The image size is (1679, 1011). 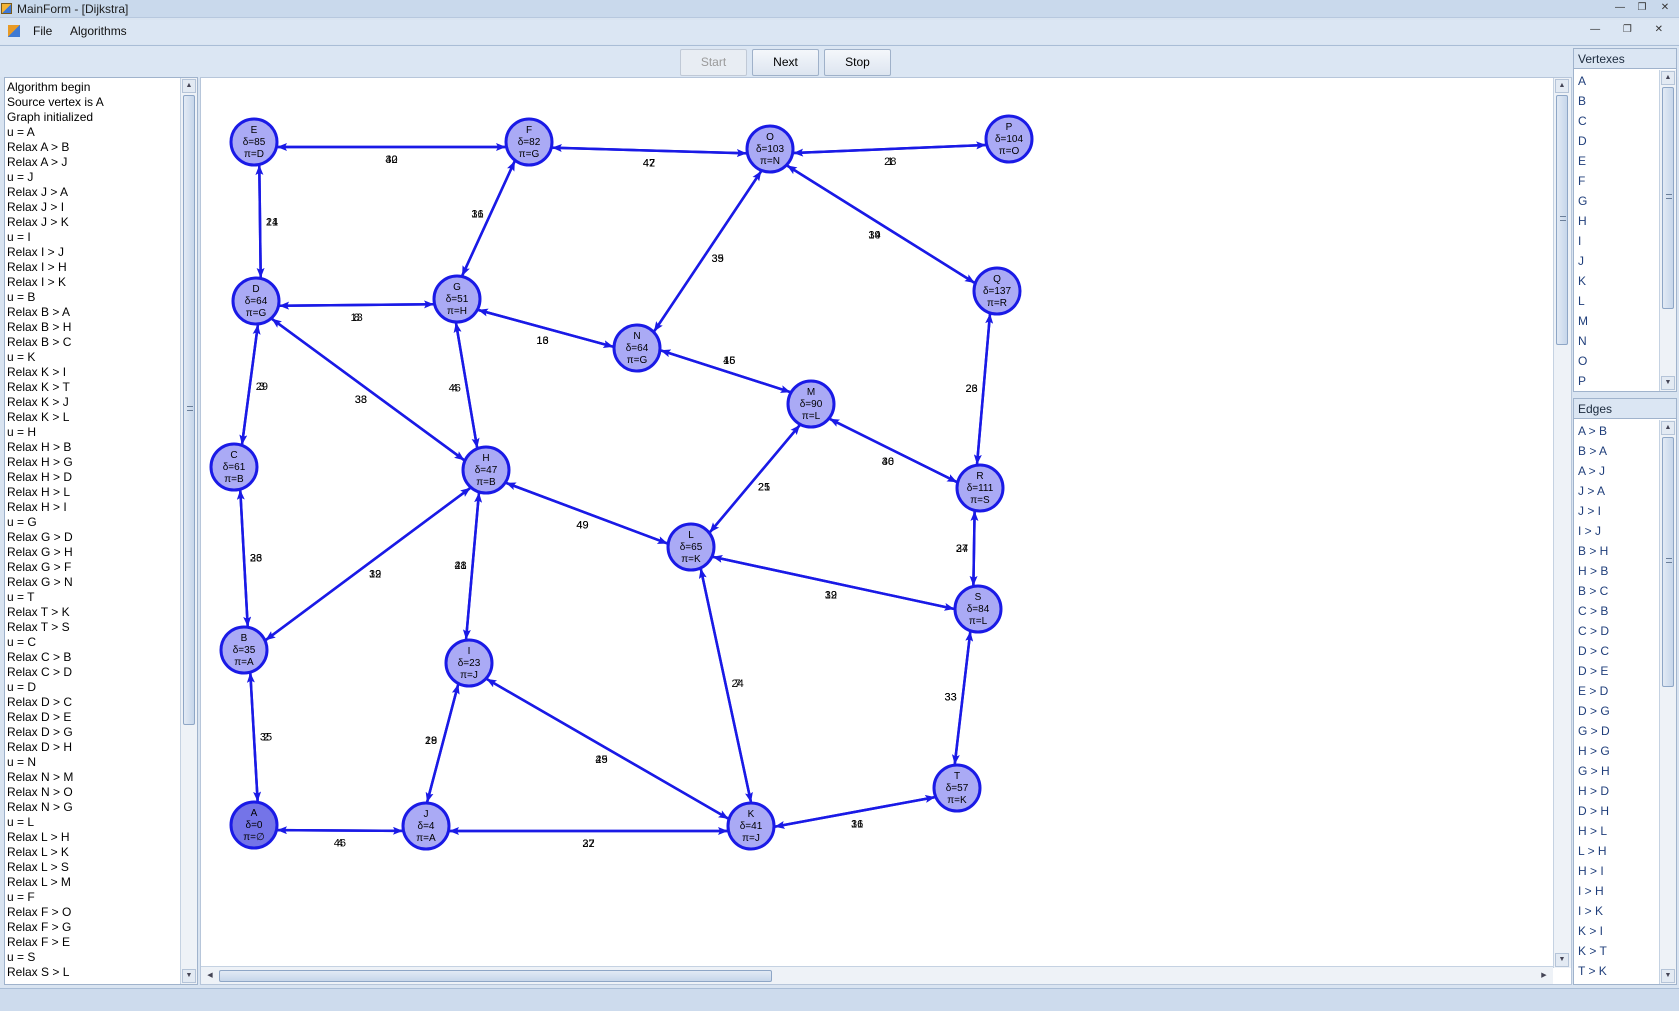 I want to click on vertex-B: Bδ=35π=A, so click(x=244, y=650).